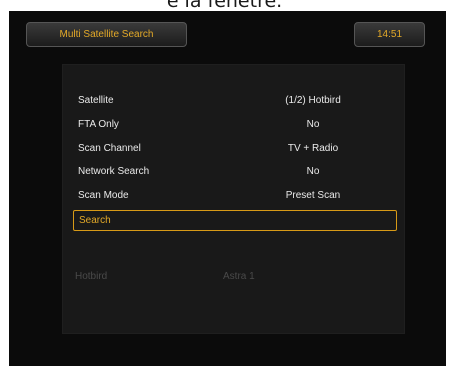 This screenshot has height=367, width=449. Describe the element at coordinates (234, 172) in the screenshot. I see `setting-row-network-search: Network Search No` at that location.